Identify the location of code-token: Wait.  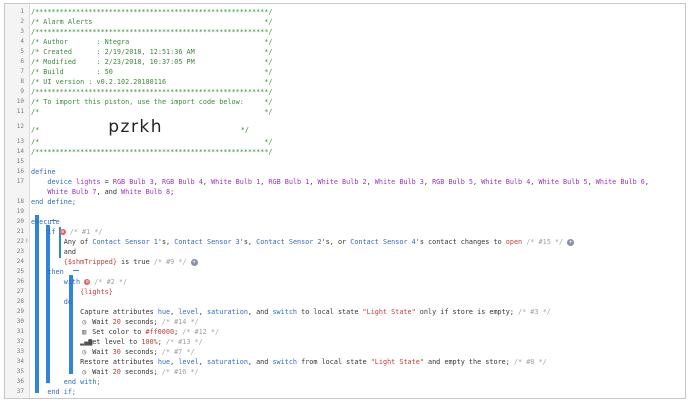
(100, 322).